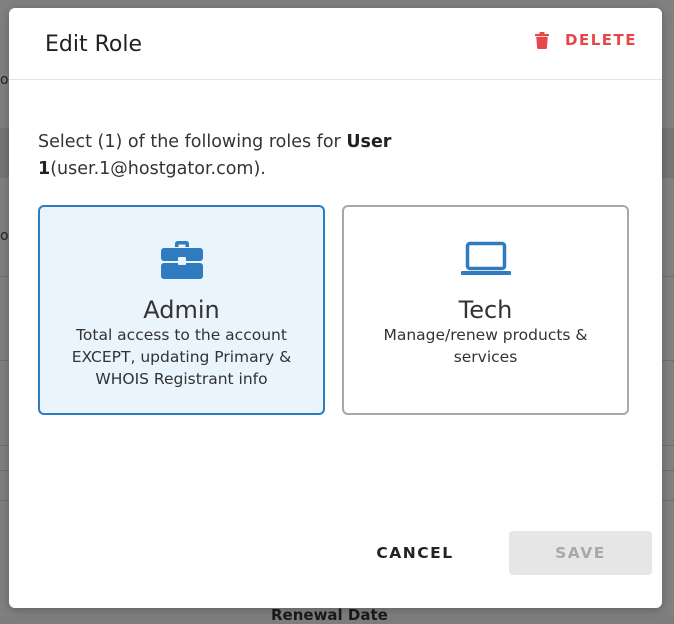  I want to click on role-name: Tech, so click(485, 310).